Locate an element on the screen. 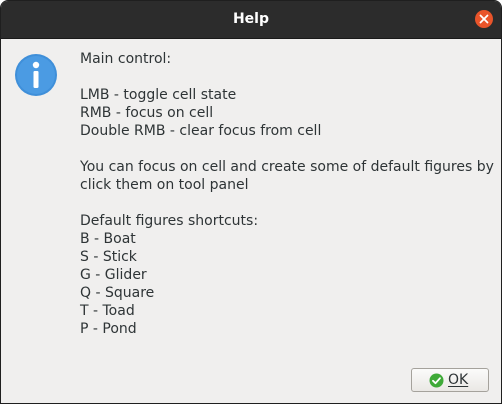 The height and width of the screenshot is (404, 502). check-circle-icon is located at coordinates (436, 380).